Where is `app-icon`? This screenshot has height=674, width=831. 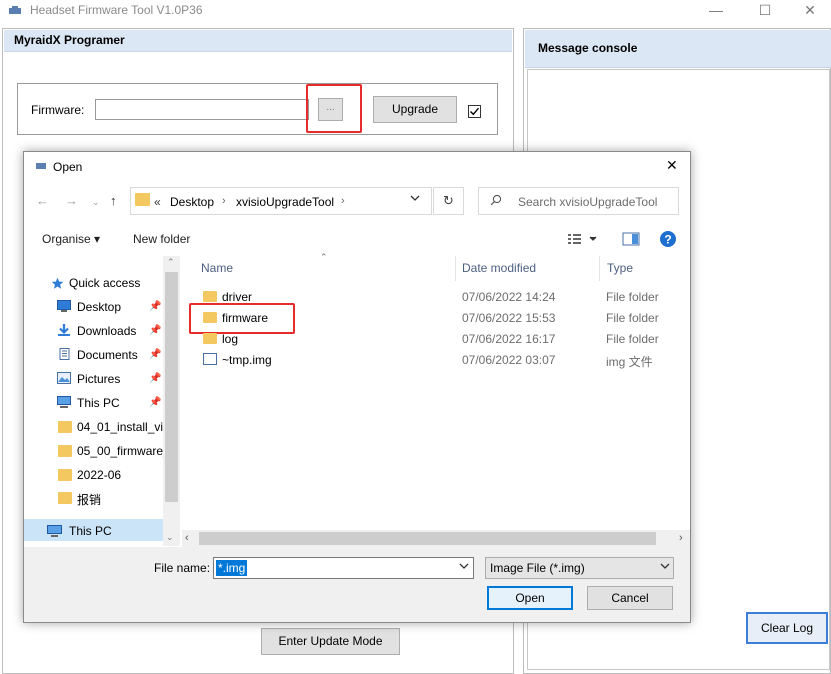
app-icon is located at coordinates (15, 10).